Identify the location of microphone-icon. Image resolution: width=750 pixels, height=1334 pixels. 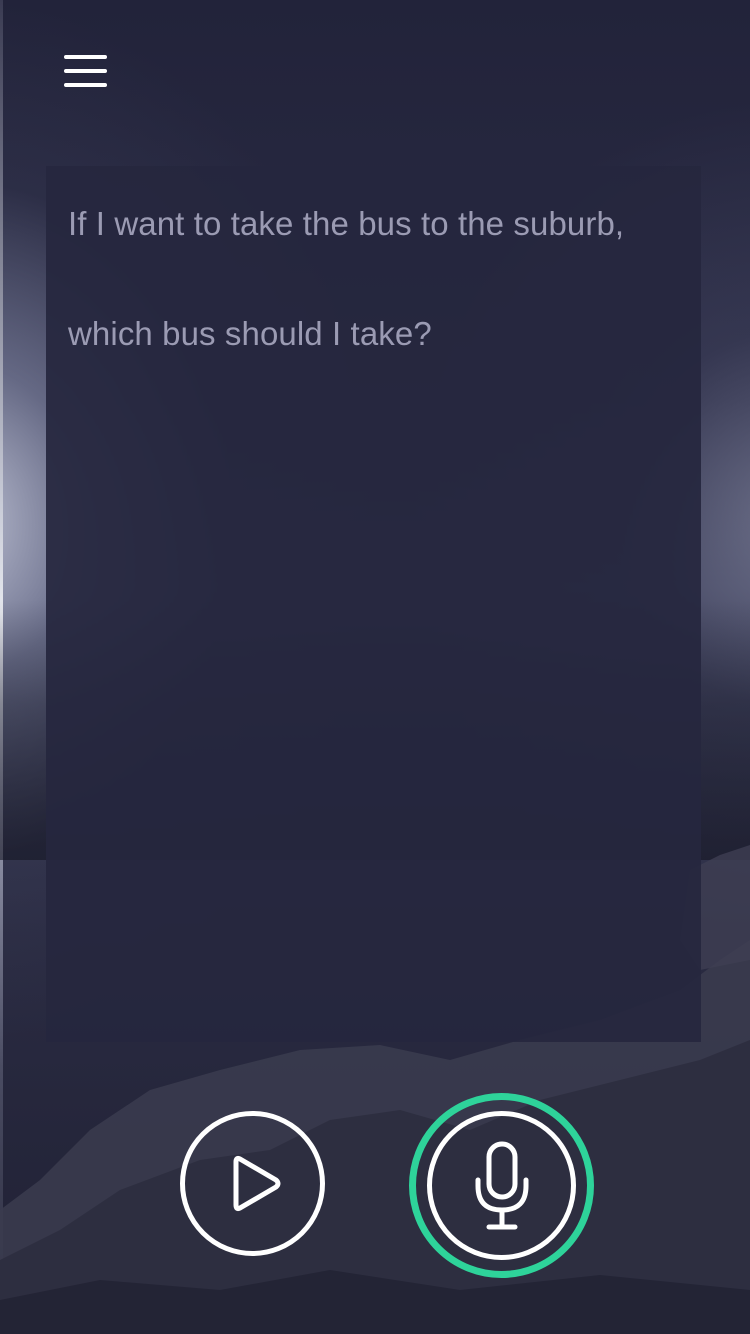
(502, 1185).